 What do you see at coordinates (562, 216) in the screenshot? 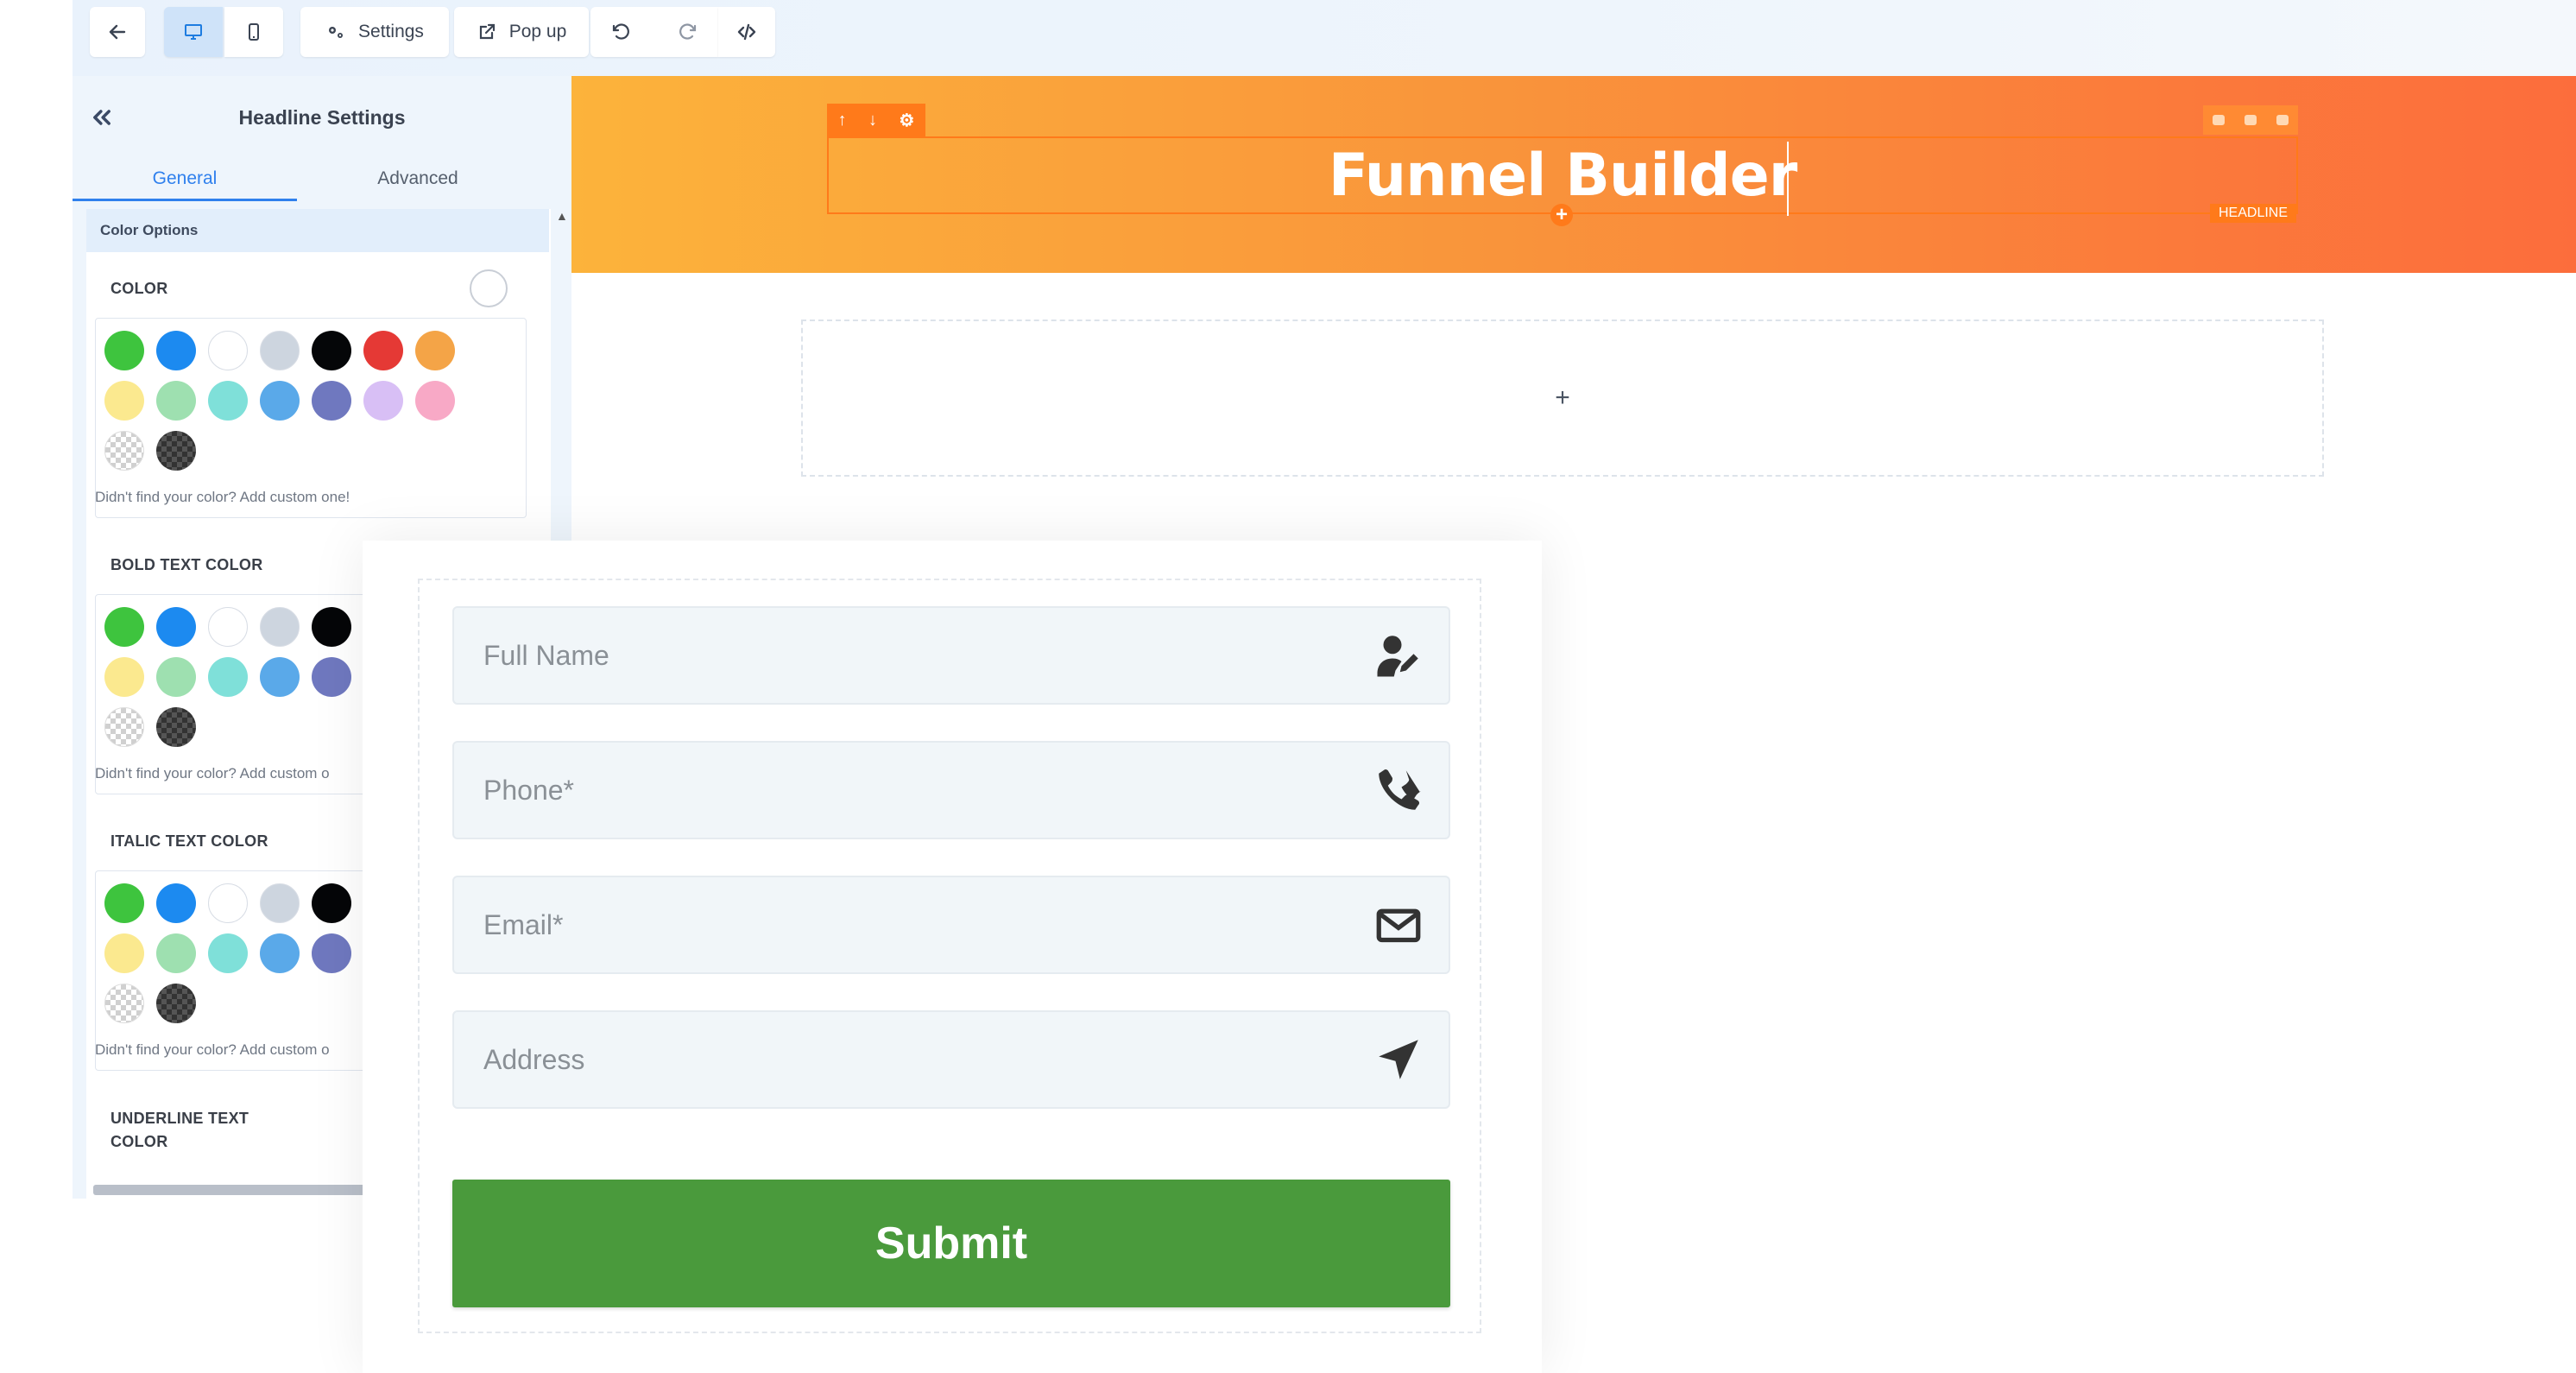
I see `scroll-up-arrow-icon: ▲` at bounding box center [562, 216].